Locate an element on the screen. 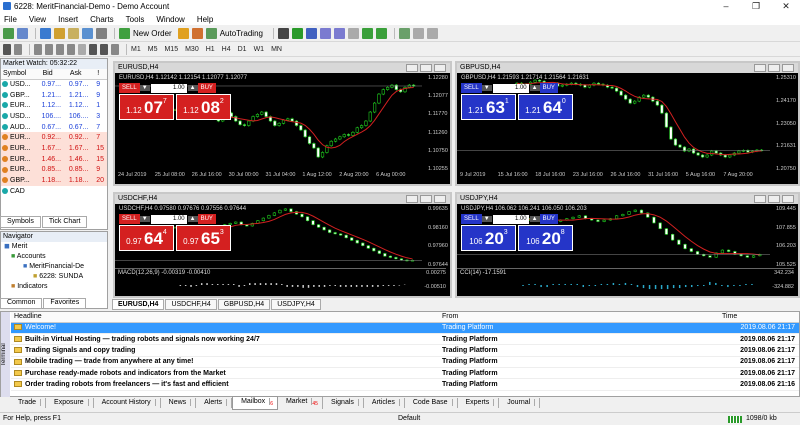 The width and height of the screenshot is (800, 425). menu-file: File is located at coordinates (10, 19).